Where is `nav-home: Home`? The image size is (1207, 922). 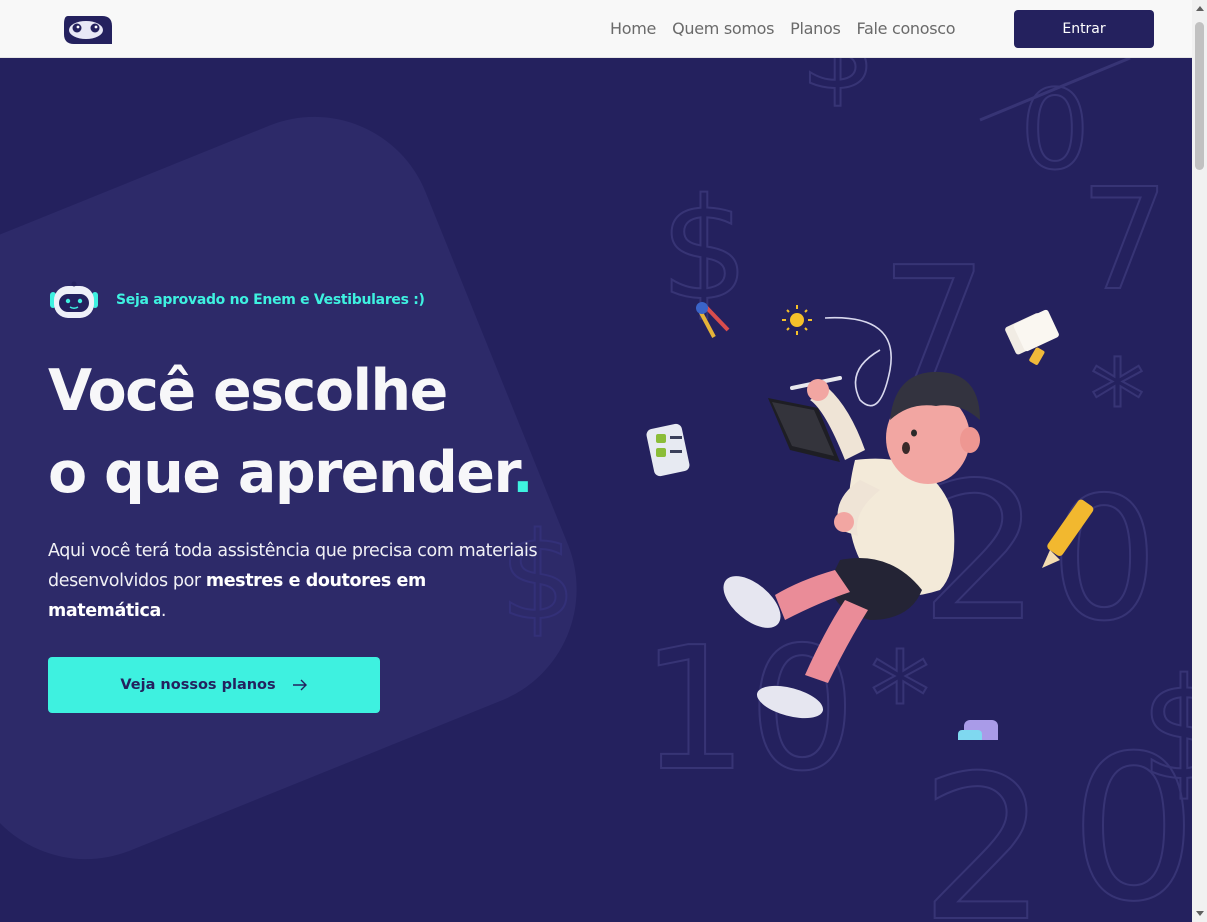 nav-home: Home is located at coordinates (633, 28).